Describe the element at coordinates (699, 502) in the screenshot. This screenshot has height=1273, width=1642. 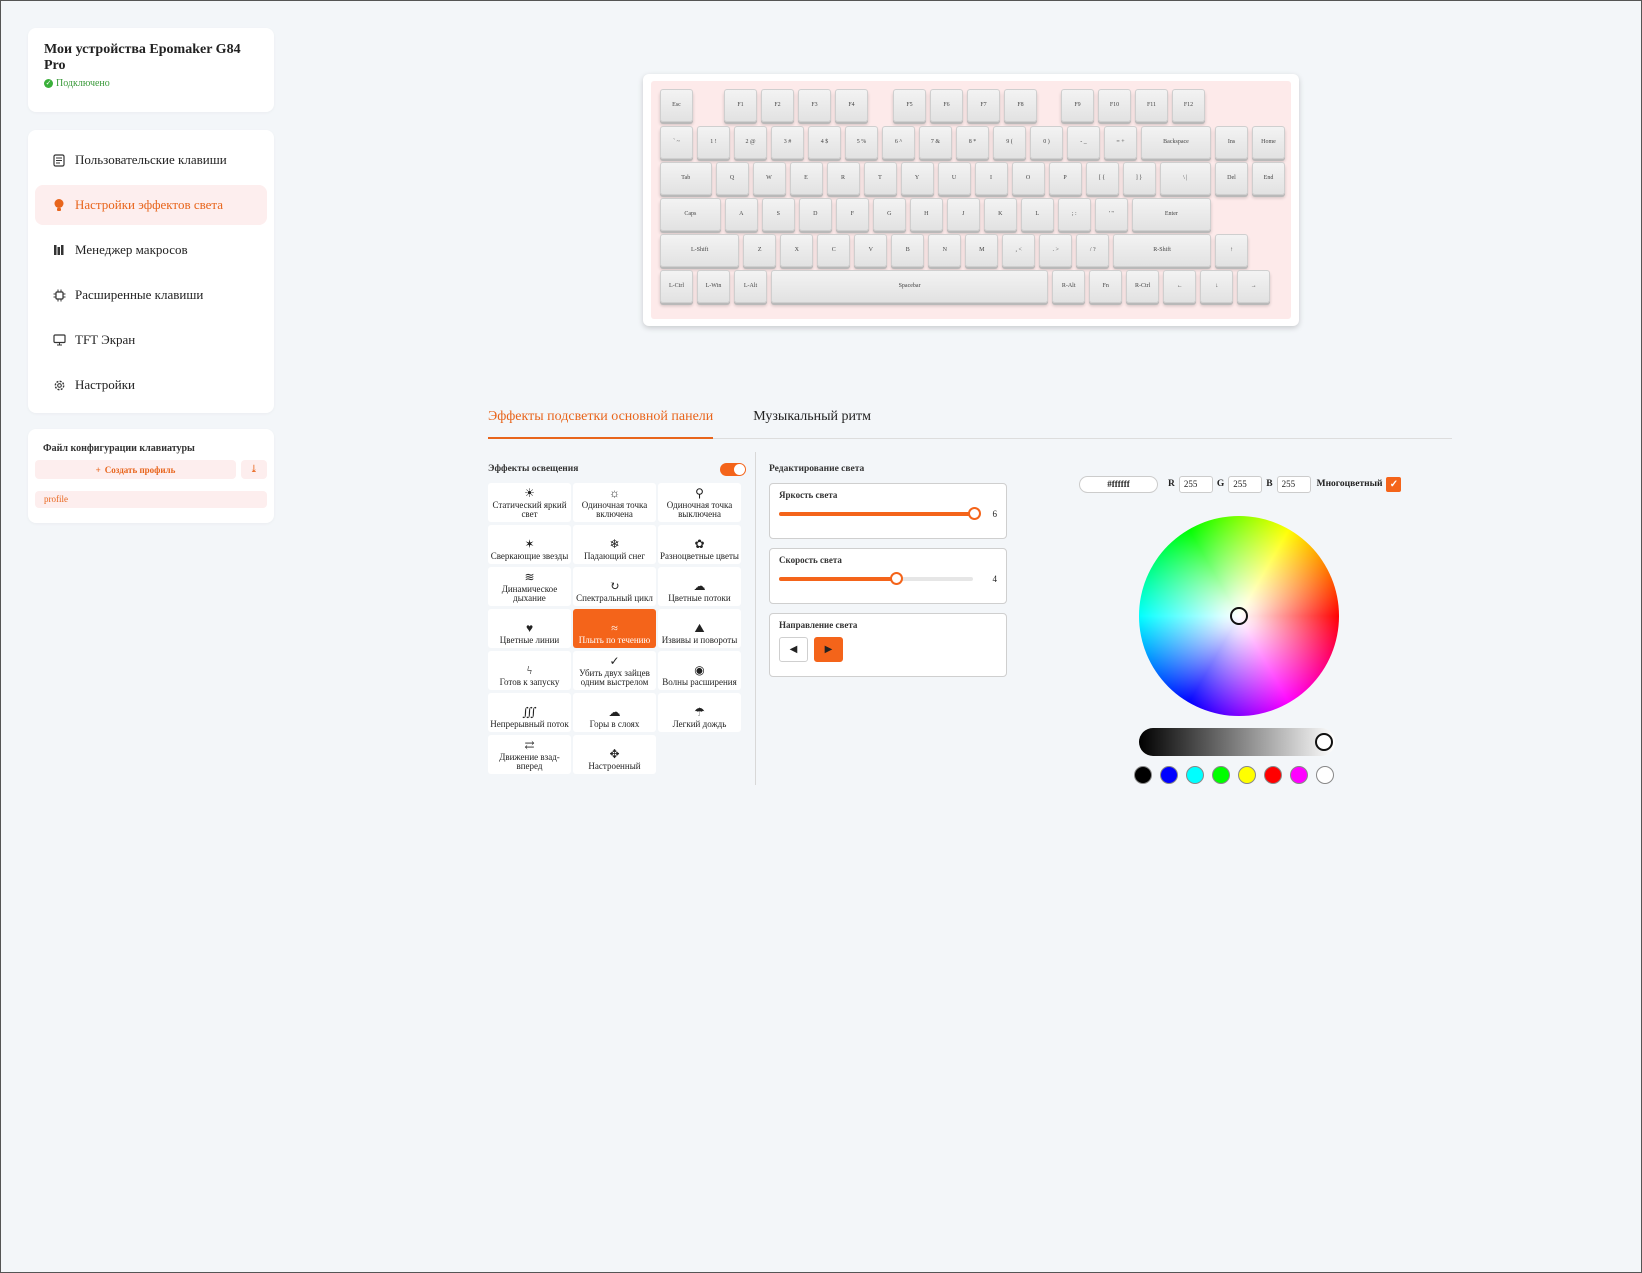
I see `effect-item: ⚲ Одиночная точка выключена` at that location.